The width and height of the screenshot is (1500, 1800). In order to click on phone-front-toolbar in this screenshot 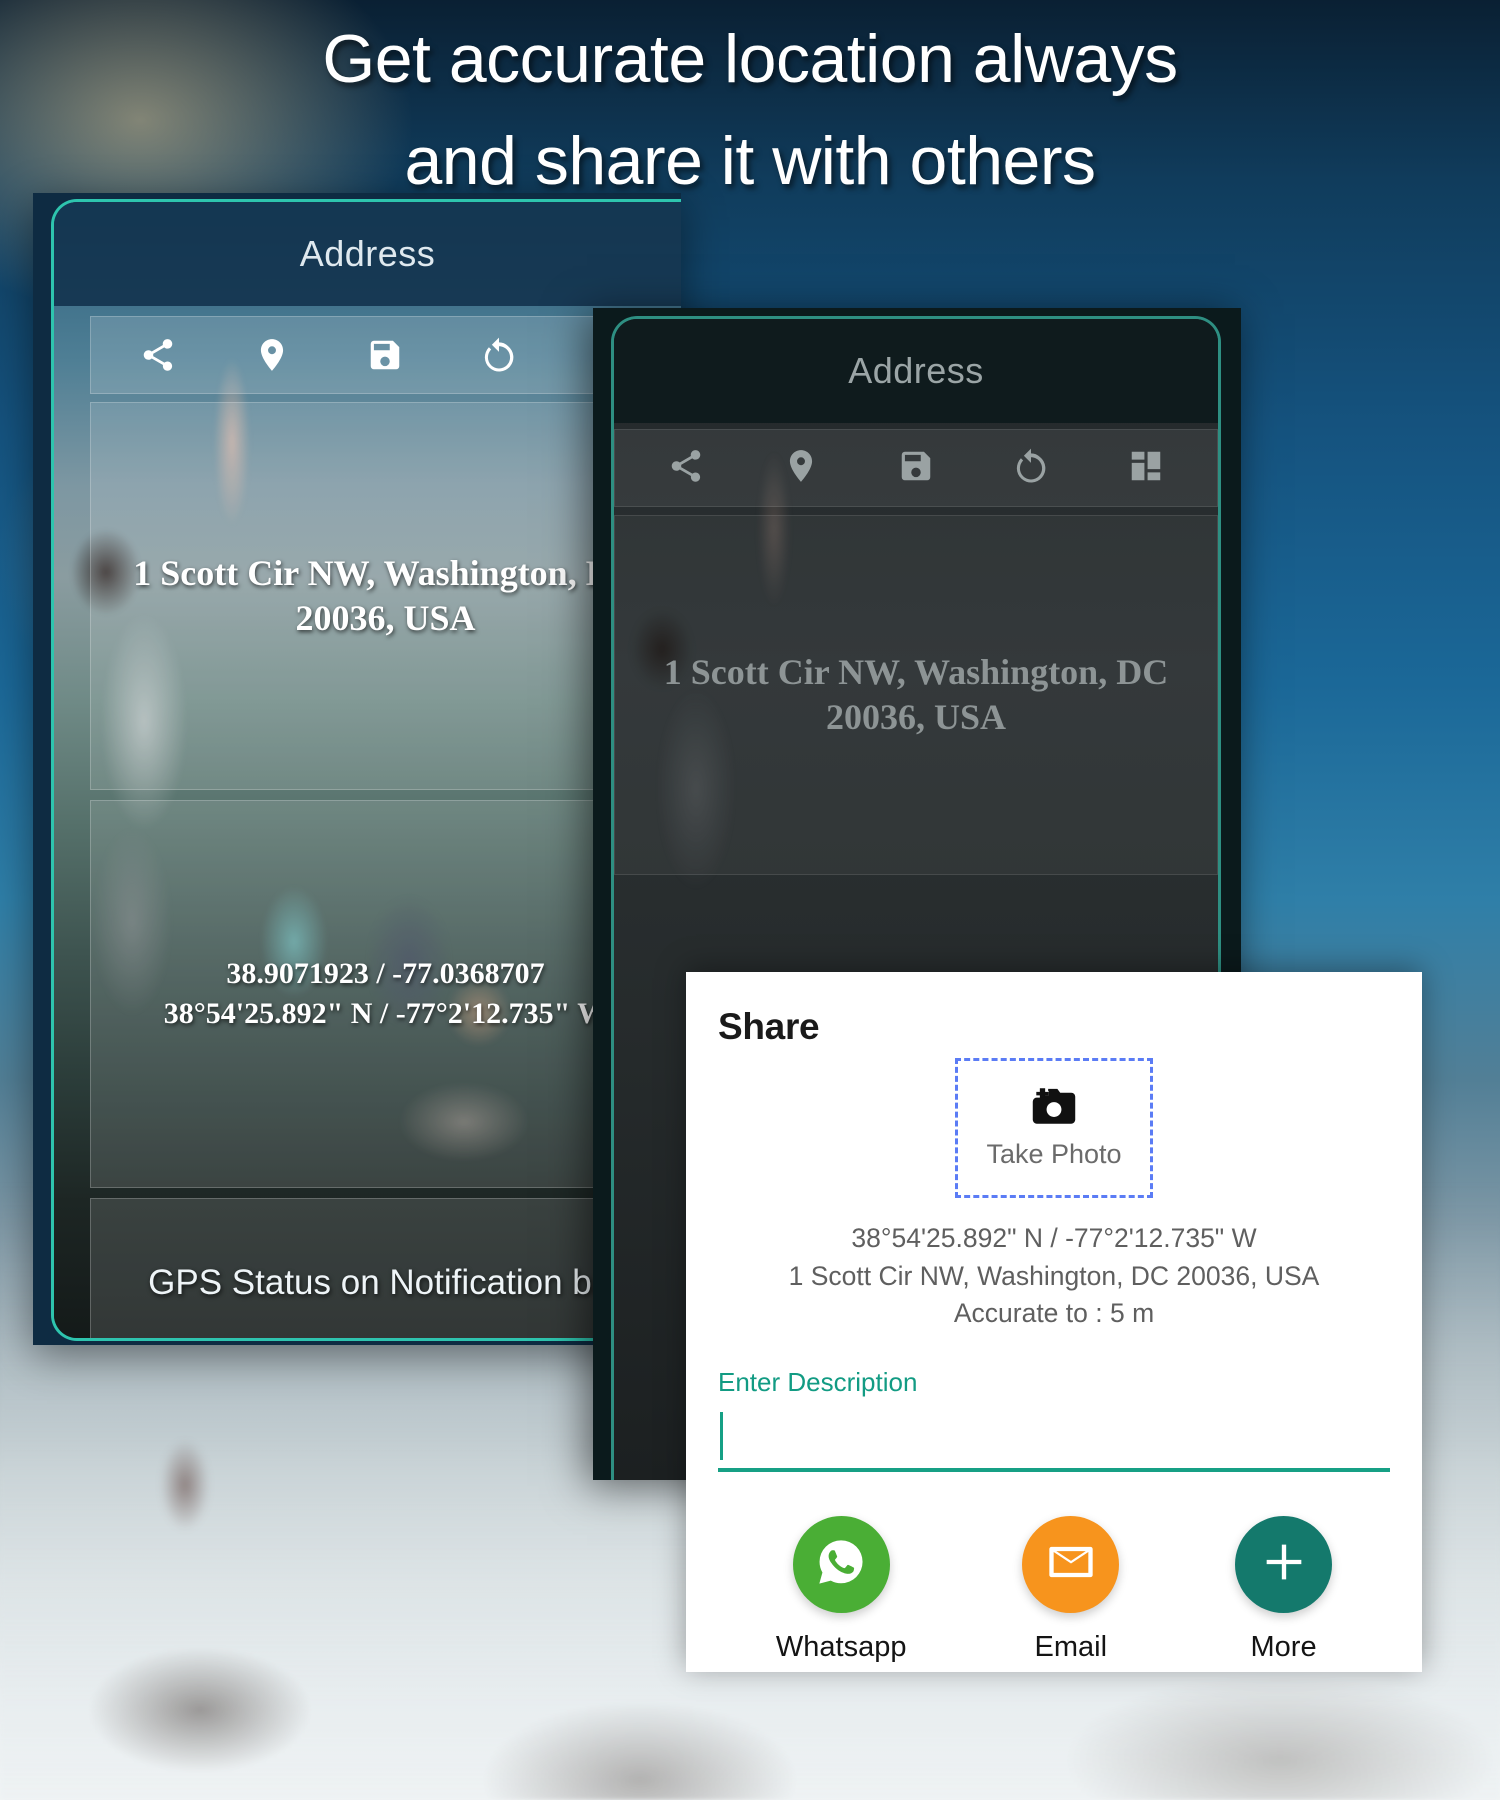, I will do `click(916, 468)`.